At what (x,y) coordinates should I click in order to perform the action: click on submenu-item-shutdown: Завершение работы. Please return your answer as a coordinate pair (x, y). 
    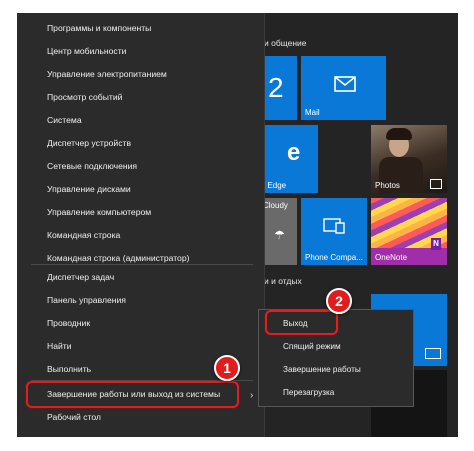
    Looking at the image, I should click on (337, 370).